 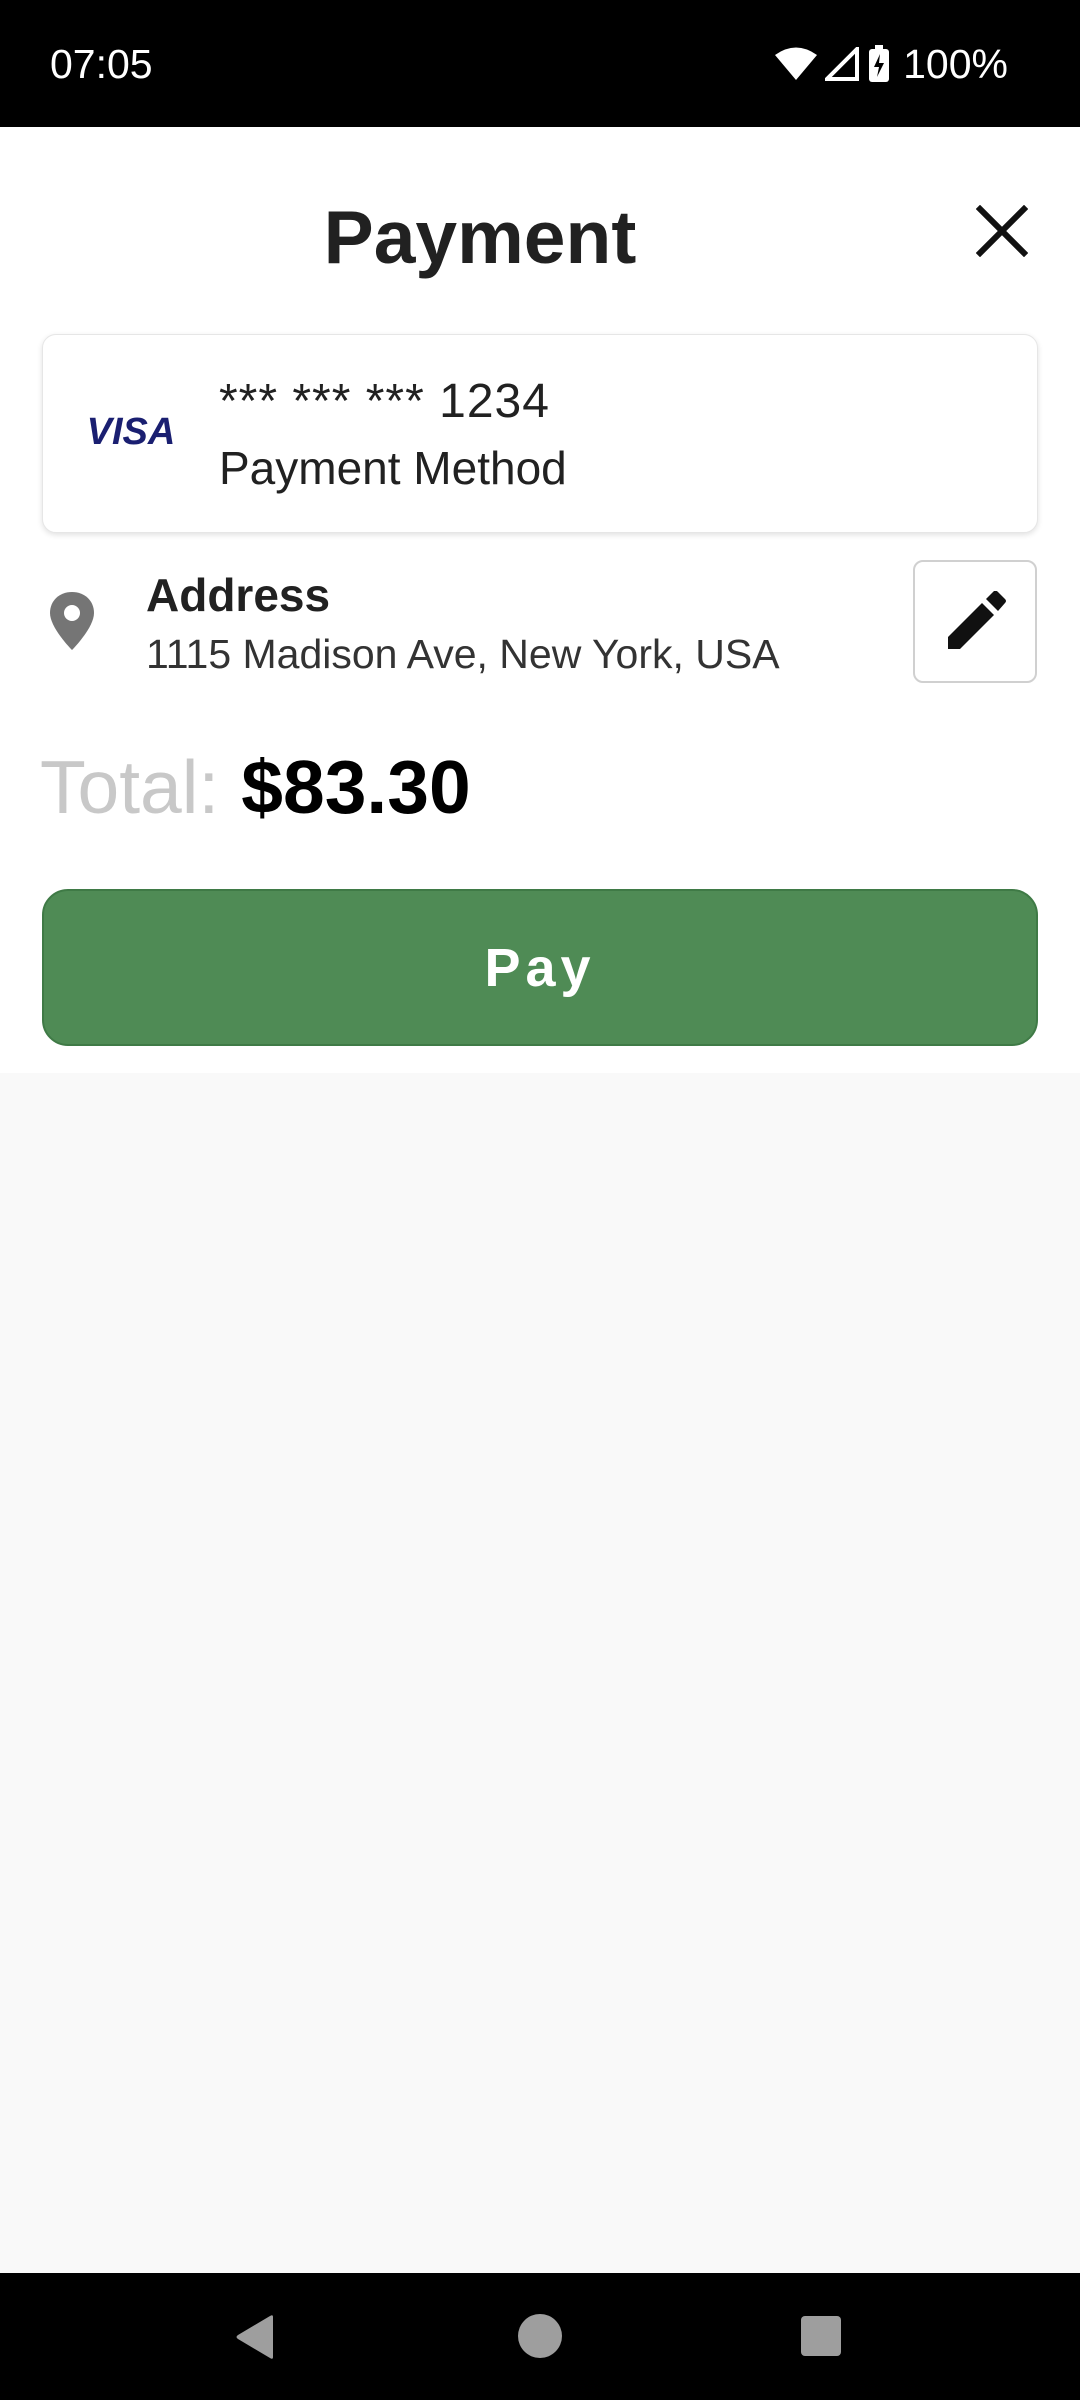 I want to click on page-title: Payment, so click(x=480, y=237).